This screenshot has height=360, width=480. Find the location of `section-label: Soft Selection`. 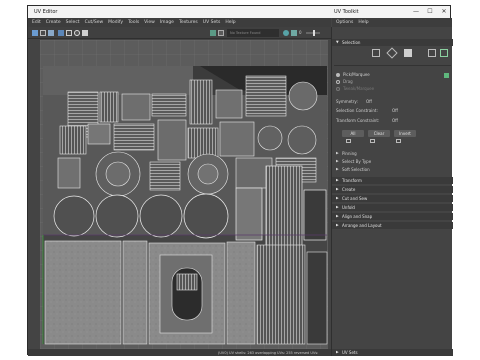

section-label: Soft Selection is located at coordinates (356, 169).